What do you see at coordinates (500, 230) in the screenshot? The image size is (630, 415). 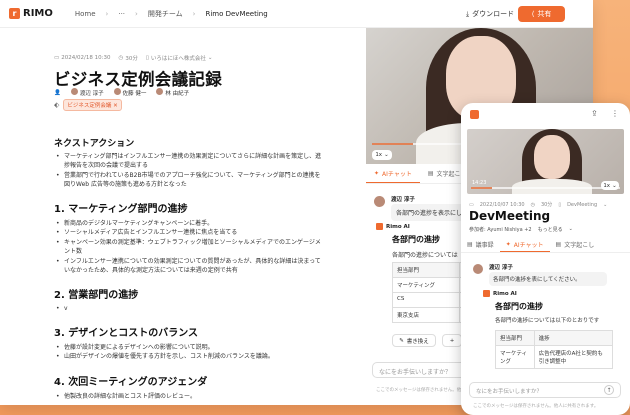 I see `participants-label: 参加者: Ayumi Nishiya +2` at bounding box center [500, 230].